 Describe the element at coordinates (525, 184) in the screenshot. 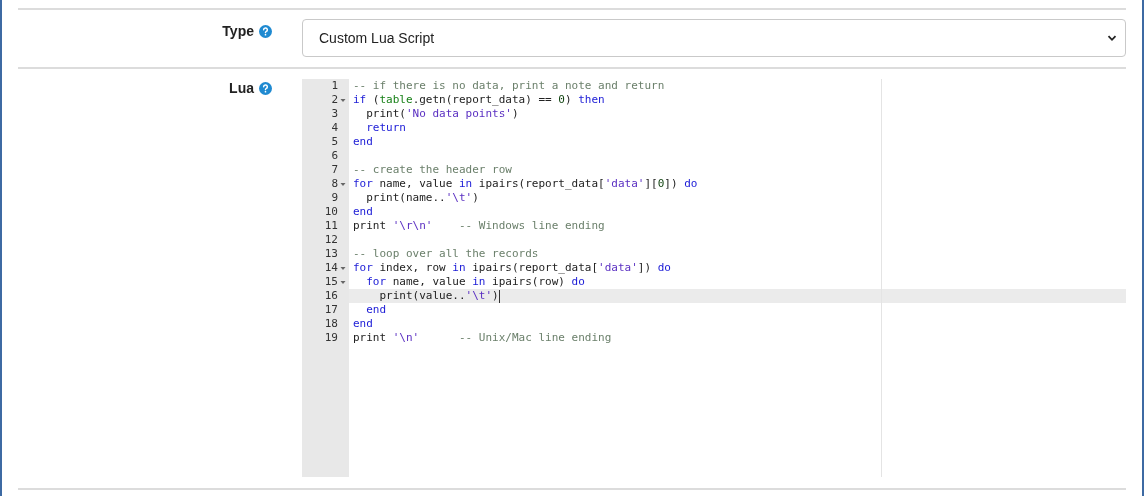

I see `code-line: for name, value in ipairs(report_data['data'][0]) do` at that location.